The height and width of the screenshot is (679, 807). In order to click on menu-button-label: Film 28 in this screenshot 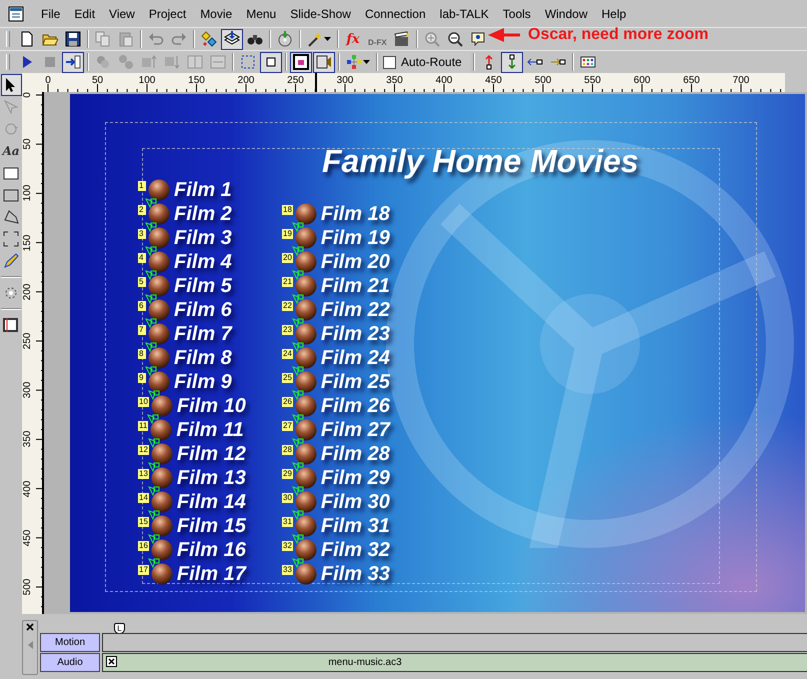, I will do `click(355, 454)`.